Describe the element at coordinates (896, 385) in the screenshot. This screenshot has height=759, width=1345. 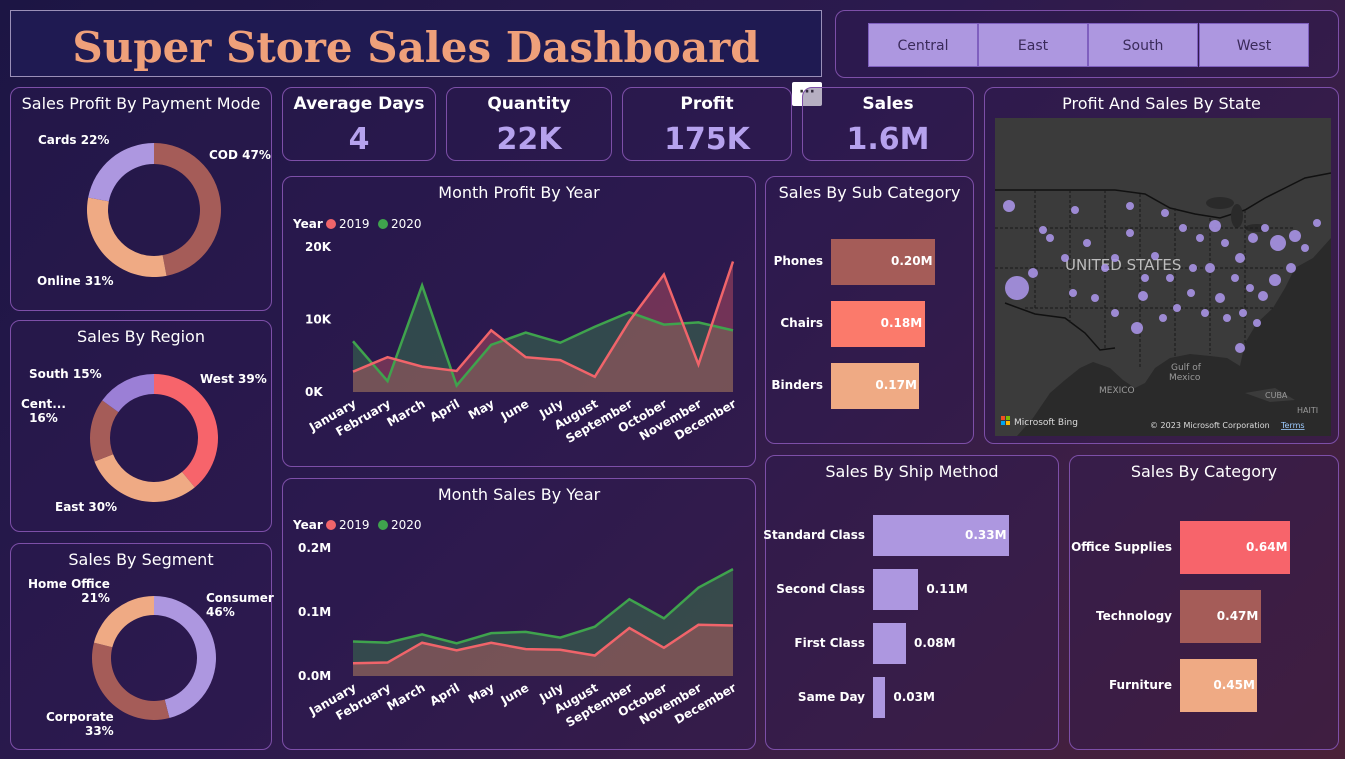
I see `bar-value-label: 0.17M` at that location.